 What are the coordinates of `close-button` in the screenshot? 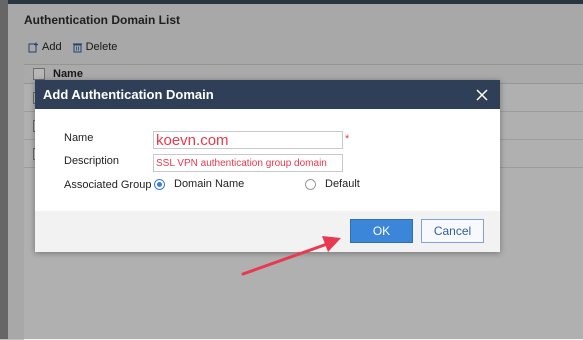 It's located at (482, 95).